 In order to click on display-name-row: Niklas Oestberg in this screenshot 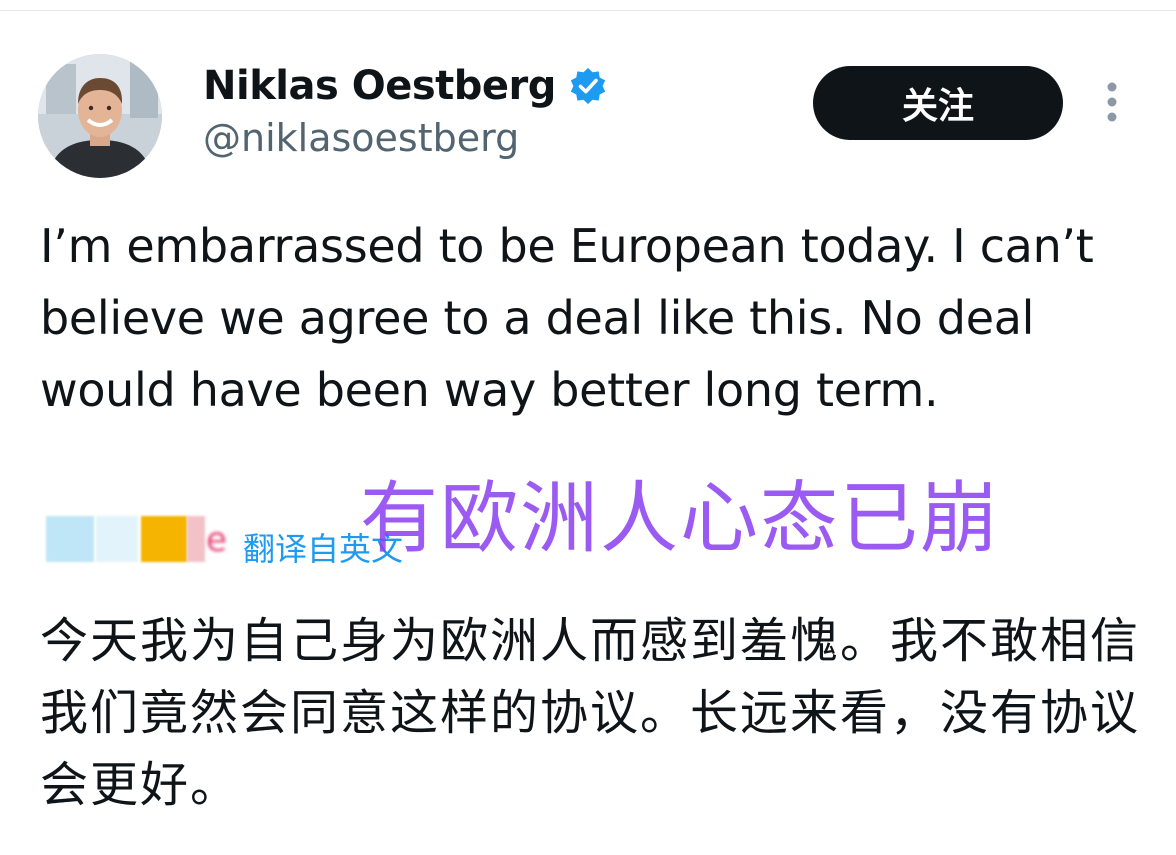, I will do `click(405, 86)`.